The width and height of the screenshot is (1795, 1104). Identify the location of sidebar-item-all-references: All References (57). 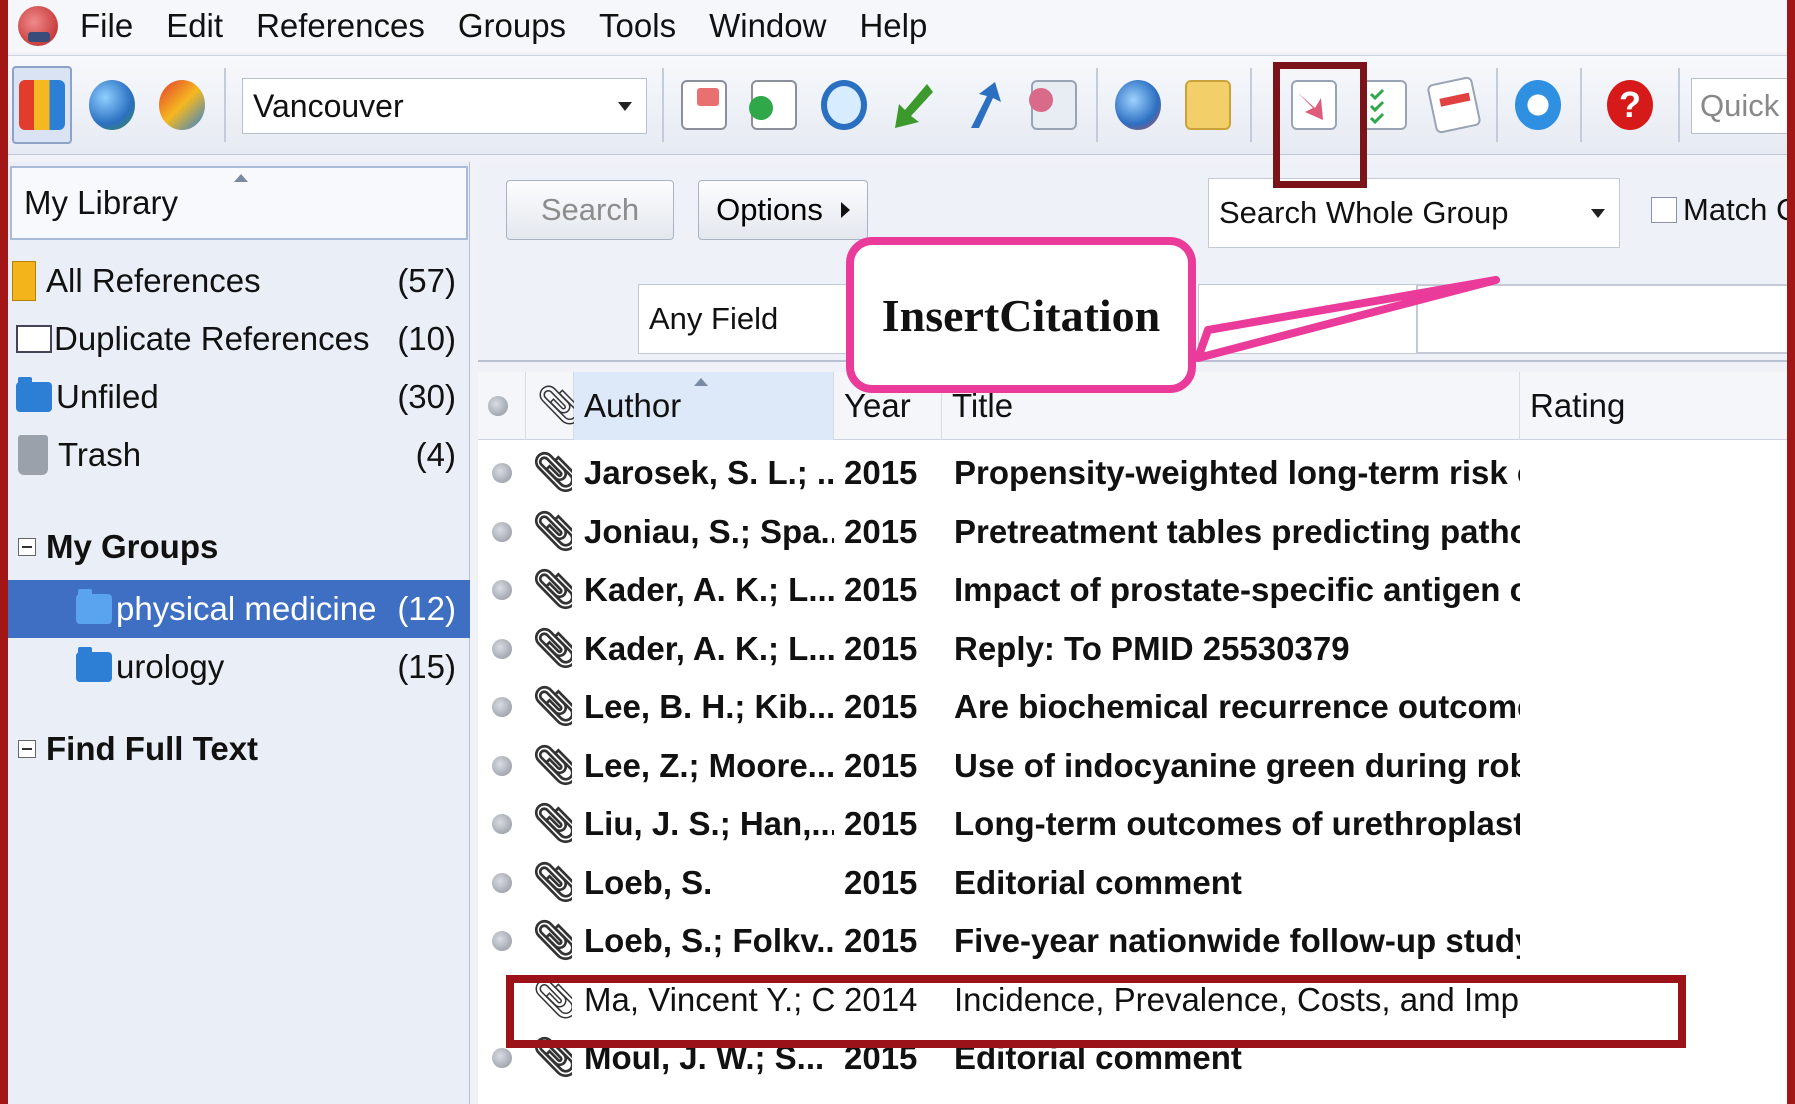
(239, 281).